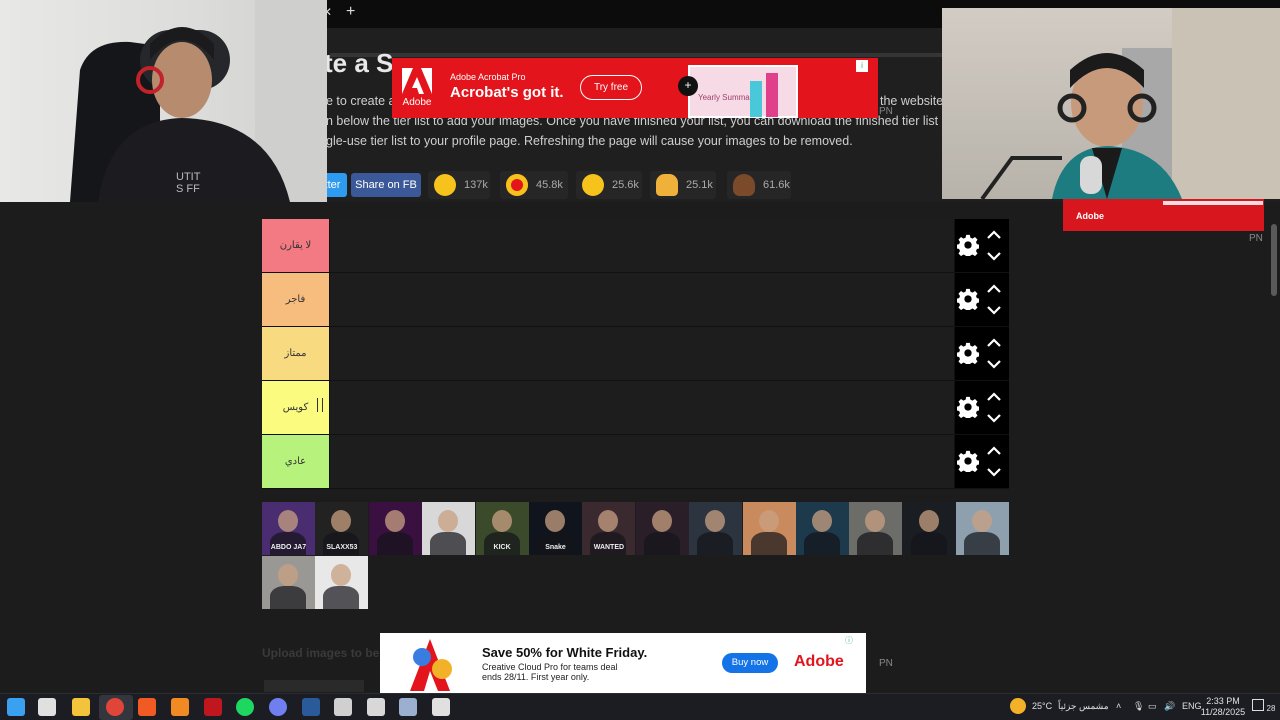 The height and width of the screenshot is (720, 1280). I want to click on pool-image-person-mall, so click(288, 582).